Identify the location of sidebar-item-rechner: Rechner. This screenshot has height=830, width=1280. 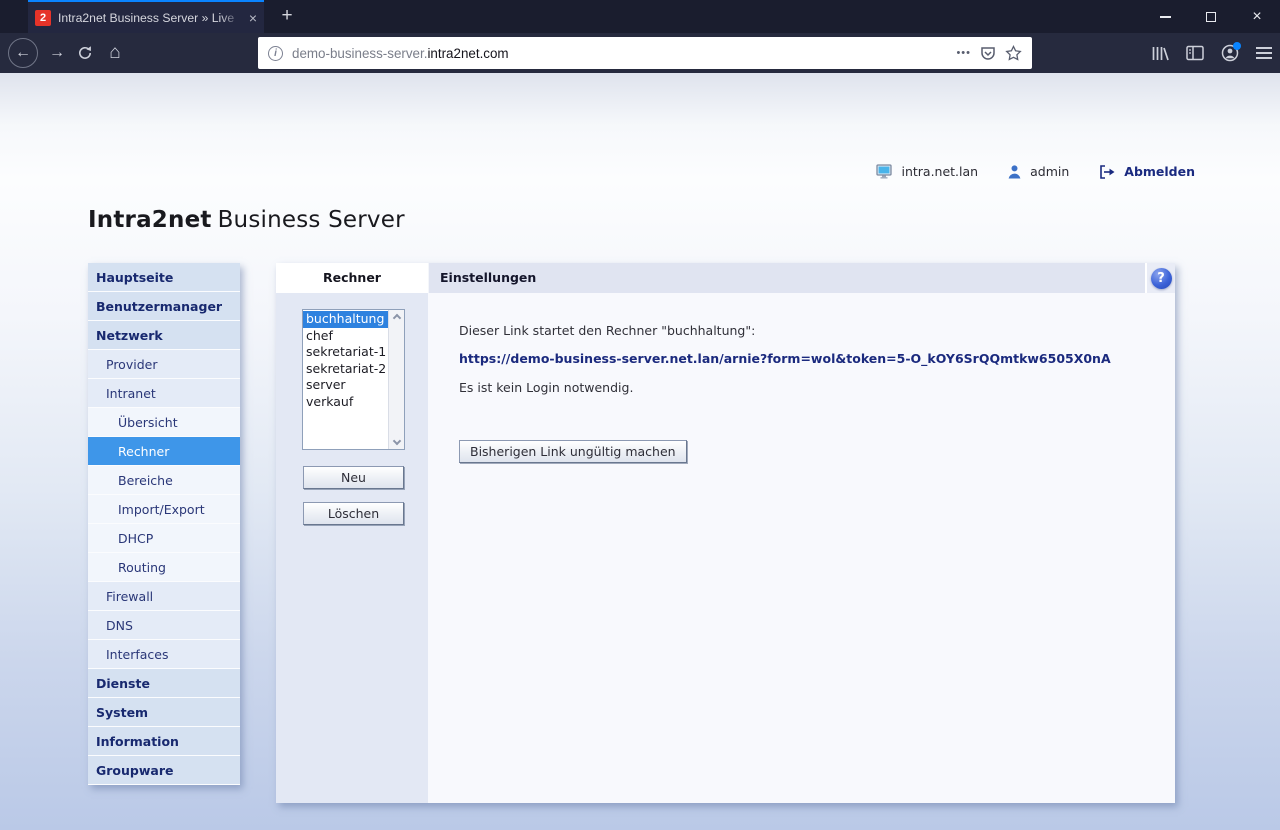
(164, 451).